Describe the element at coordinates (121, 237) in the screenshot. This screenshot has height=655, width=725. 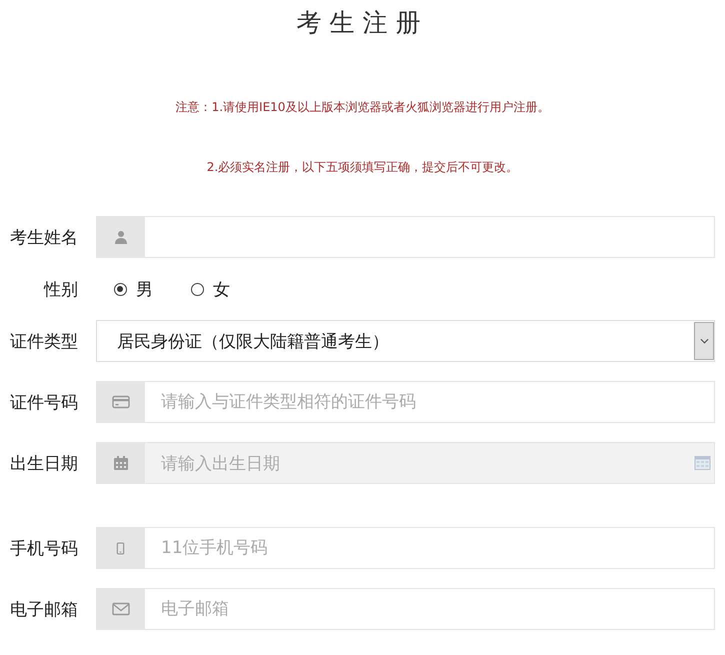
I see `person-icon` at that location.